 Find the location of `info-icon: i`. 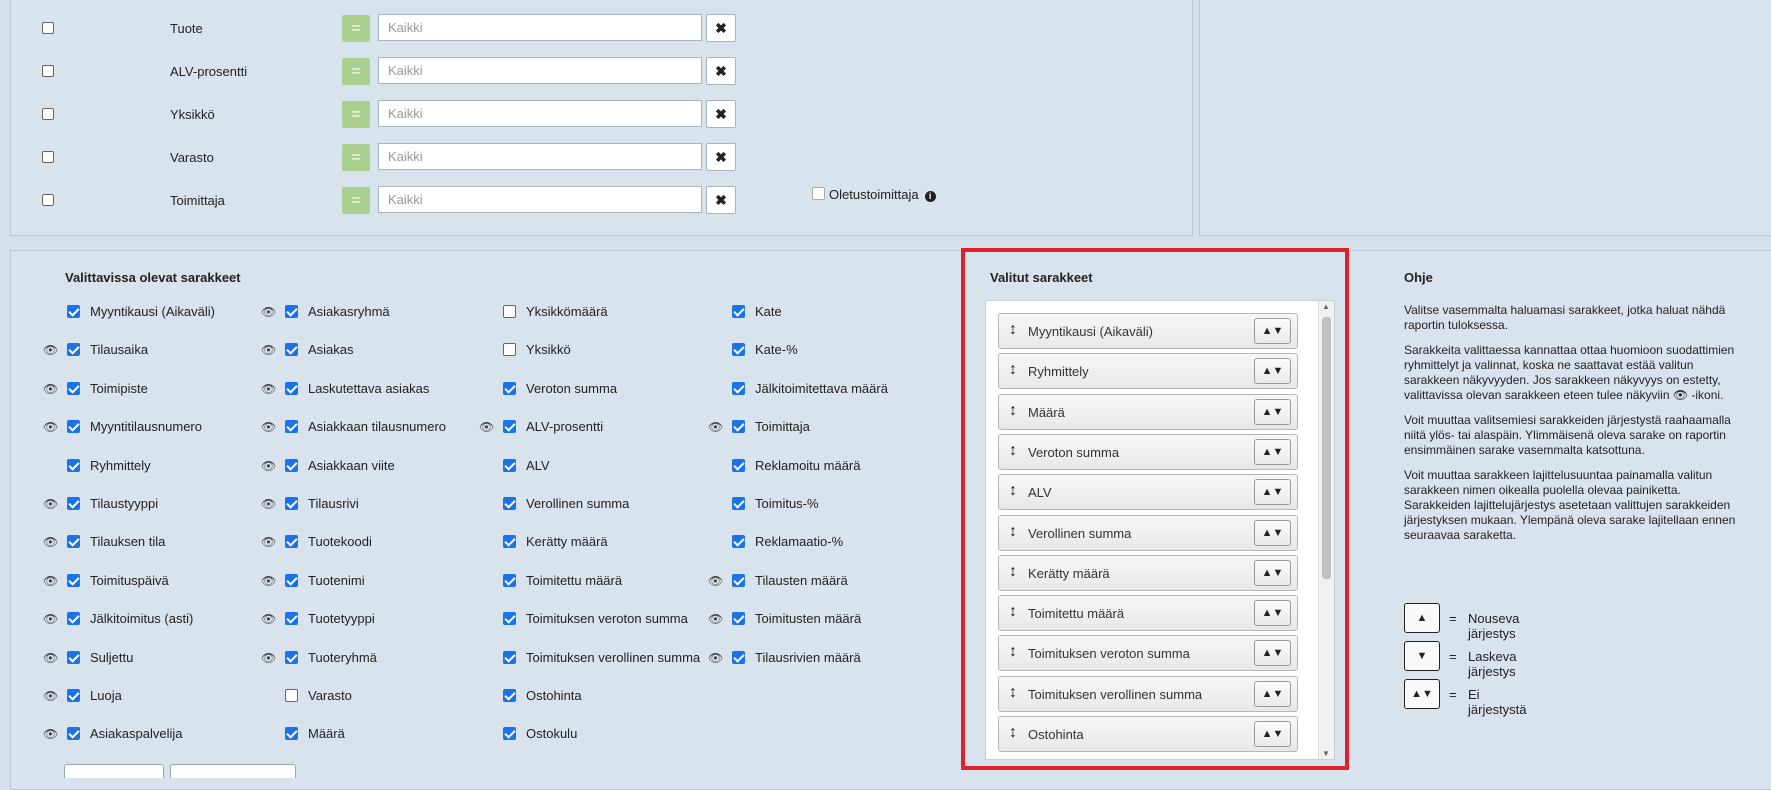

info-icon: i is located at coordinates (930, 196).